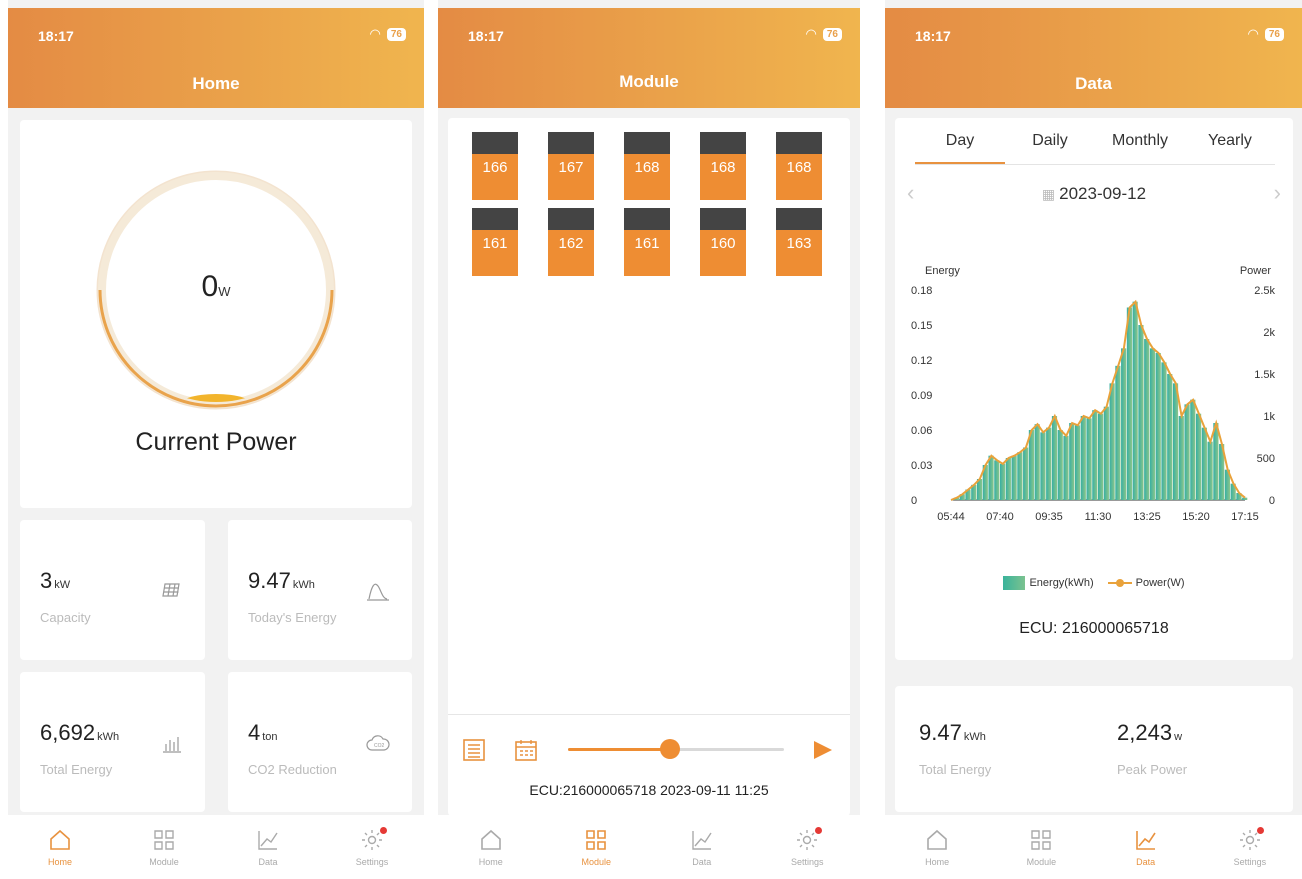  I want to click on chart-legend: Energy(kWh) Power(W), so click(1094, 583).